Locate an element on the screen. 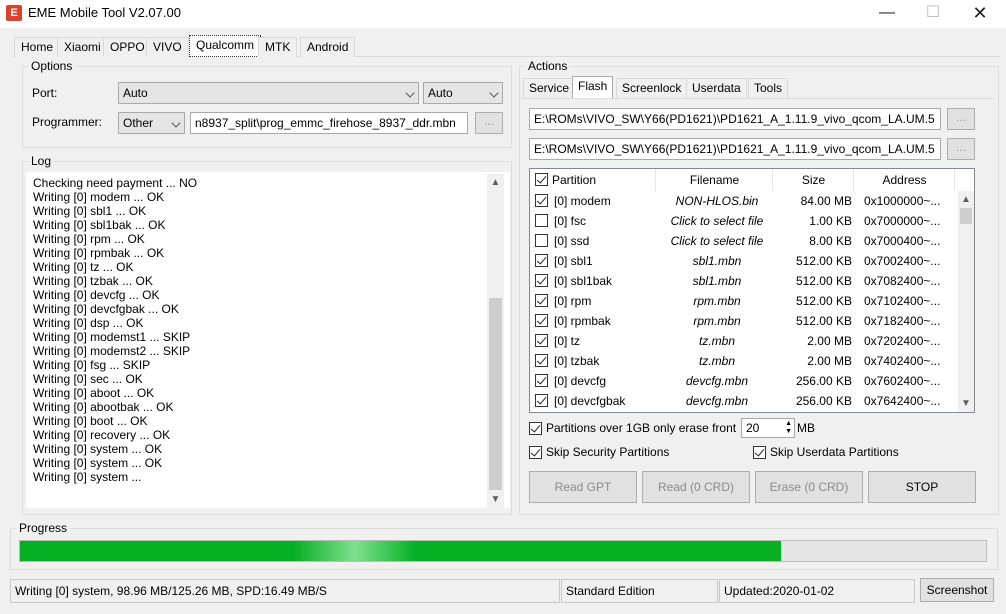  close-button: ✕ is located at coordinates (980, 14).